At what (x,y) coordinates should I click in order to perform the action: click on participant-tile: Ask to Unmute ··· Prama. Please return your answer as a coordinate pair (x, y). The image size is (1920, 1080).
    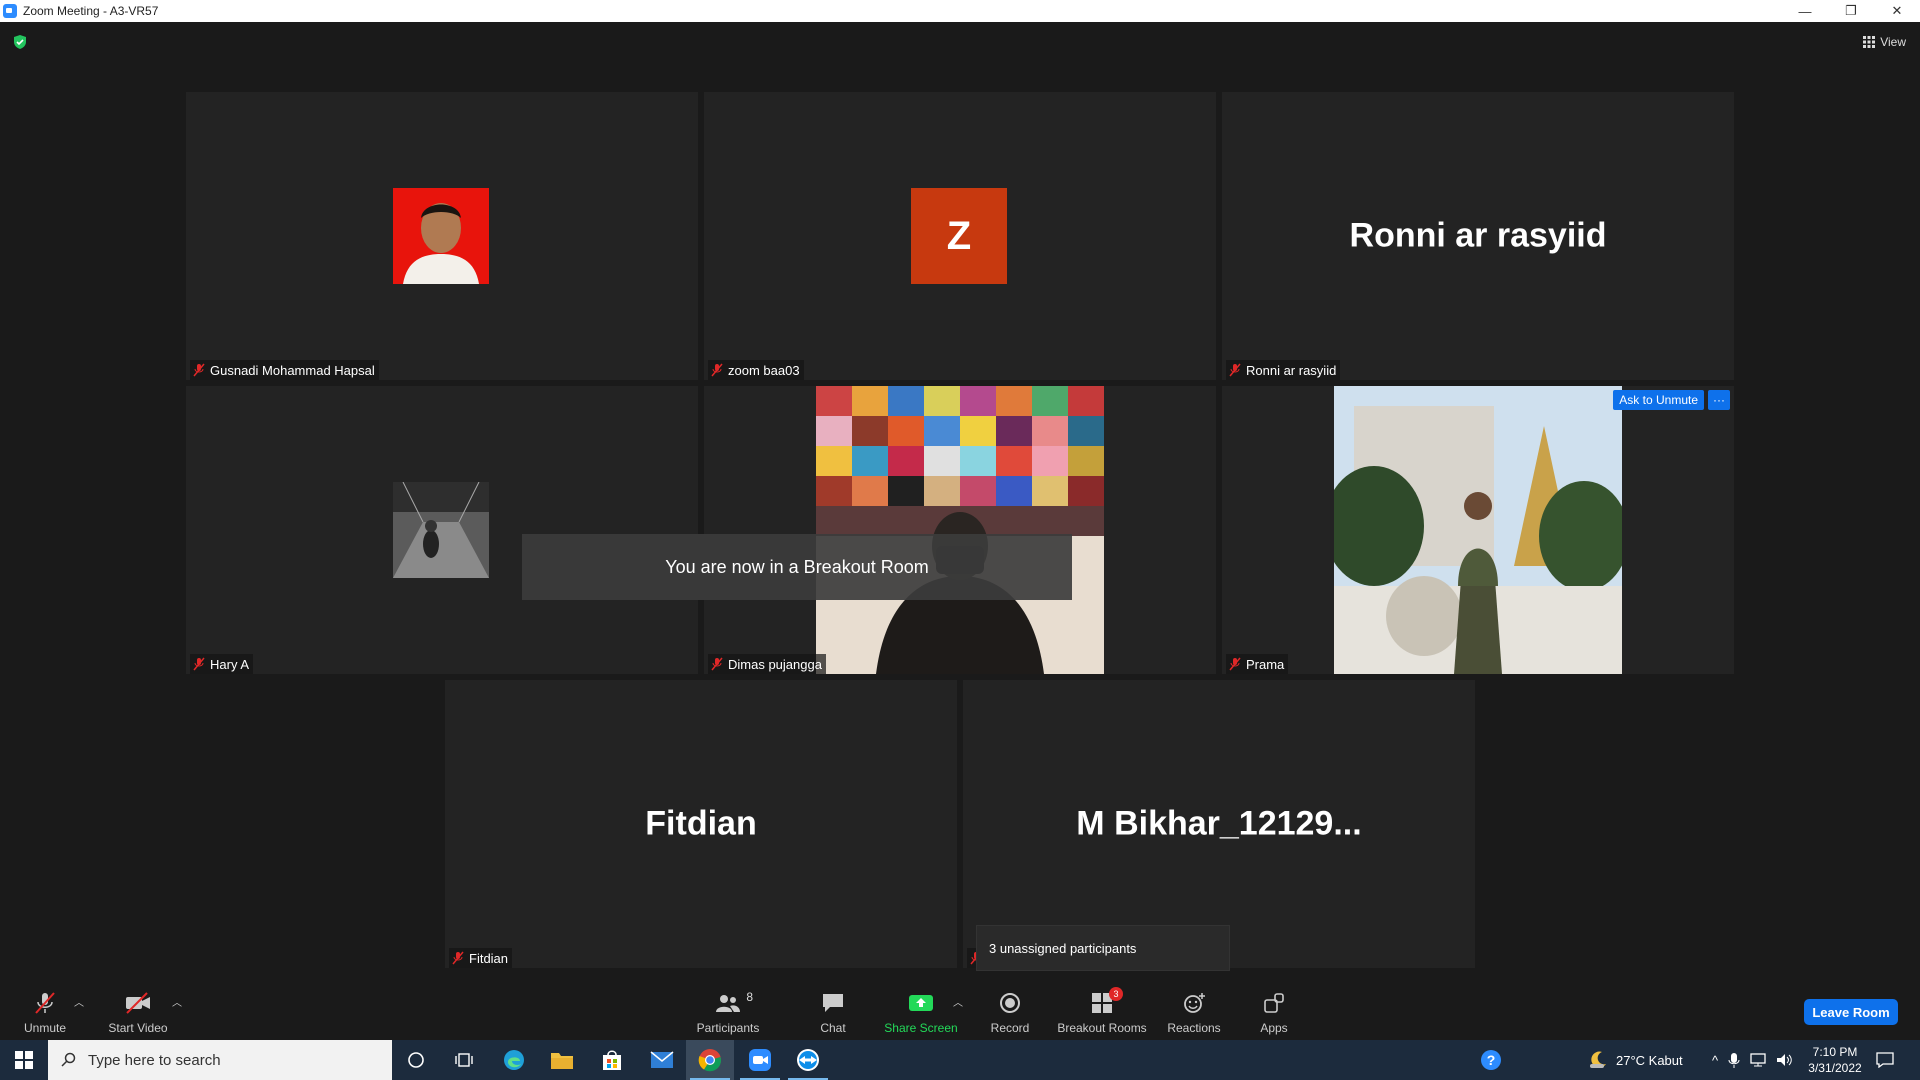
    Looking at the image, I should click on (1478, 530).